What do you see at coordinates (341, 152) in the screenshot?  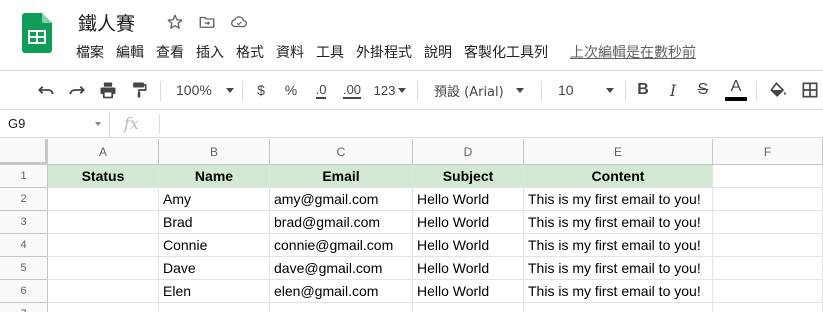 I see `column-header-c: C` at bounding box center [341, 152].